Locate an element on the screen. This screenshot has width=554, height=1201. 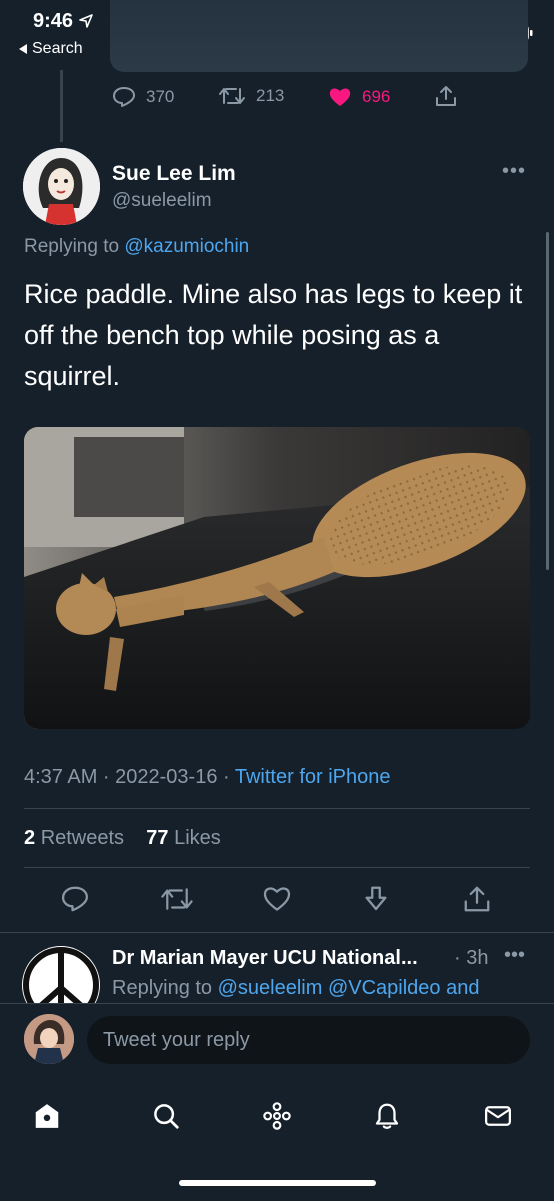
bookmark-down-icon is located at coordinates (376, 898).